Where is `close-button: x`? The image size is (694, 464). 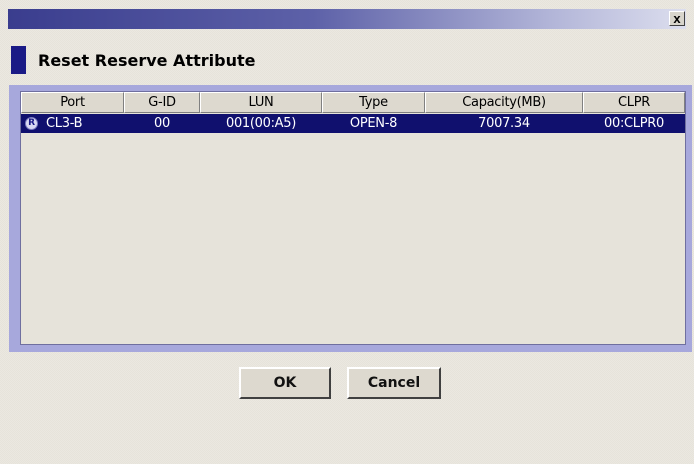
close-button: x is located at coordinates (677, 18).